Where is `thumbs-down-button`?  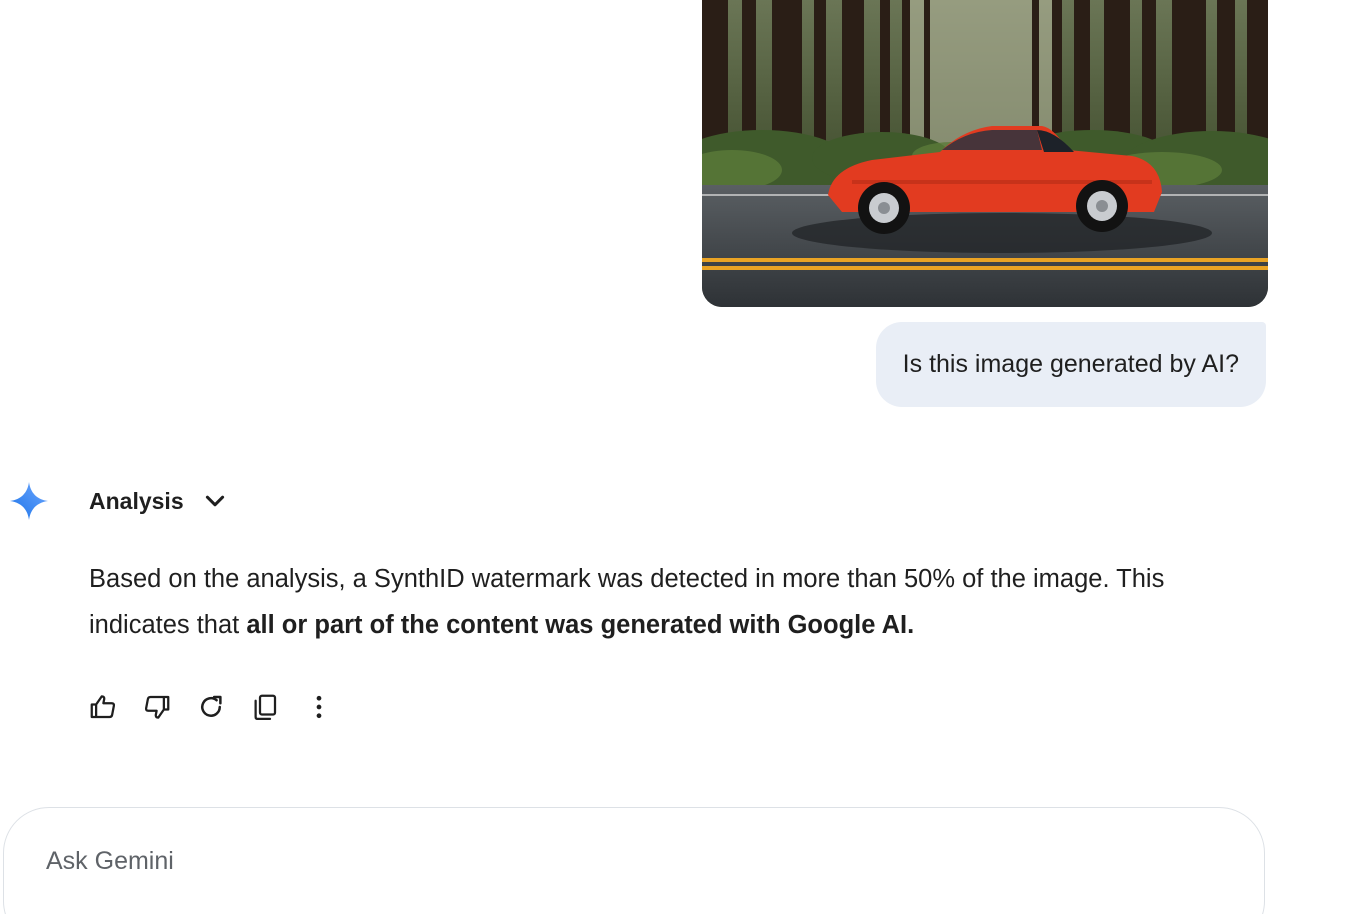
thumbs-down-button is located at coordinates (157, 707).